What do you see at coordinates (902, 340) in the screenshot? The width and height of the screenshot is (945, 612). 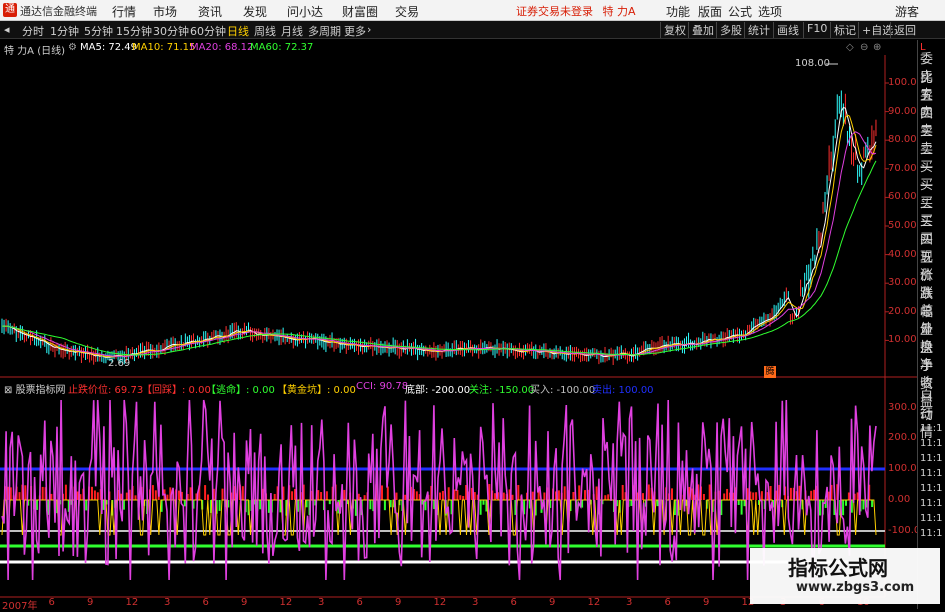 I see `price-tick-label: 10.00` at bounding box center [902, 340].